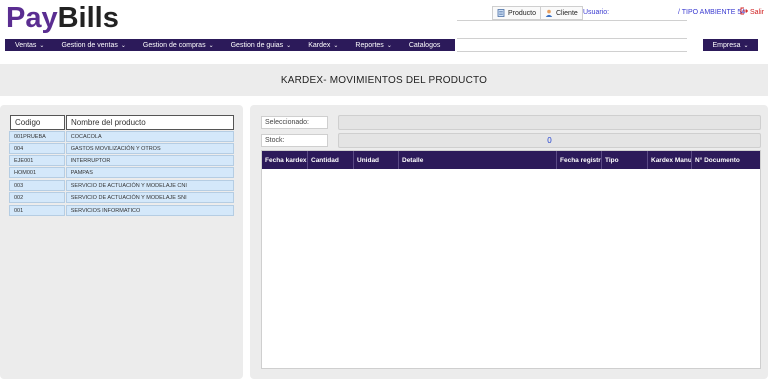 This screenshot has width=768, height=389. Describe the element at coordinates (579, 160) in the screenshot. I see `col-fecha-registro: Fecha registro` at that location.